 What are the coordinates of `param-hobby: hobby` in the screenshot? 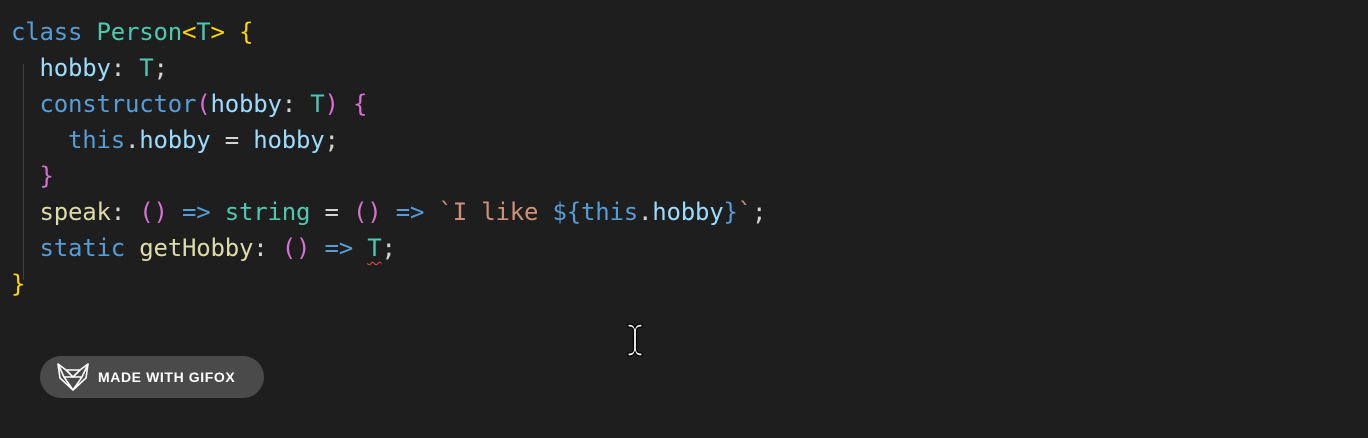 It's located at (246, 104).